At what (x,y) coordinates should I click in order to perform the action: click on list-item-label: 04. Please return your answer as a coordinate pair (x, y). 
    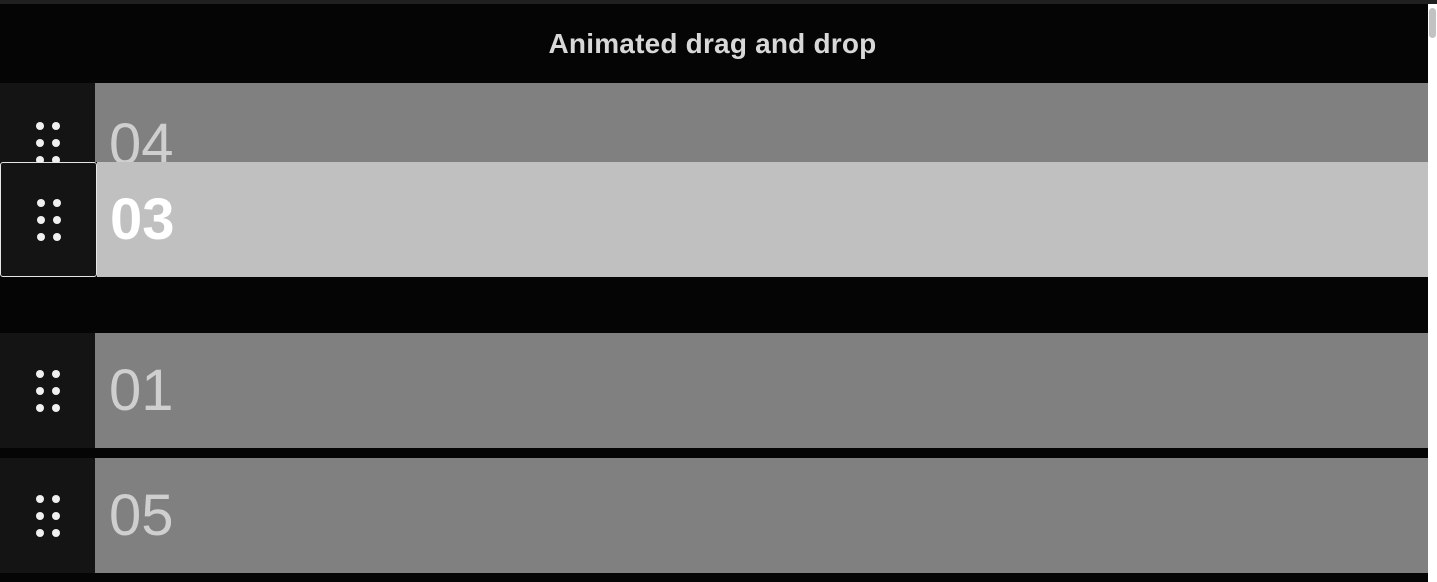
    Looking at the image, I should click on (761, 122).